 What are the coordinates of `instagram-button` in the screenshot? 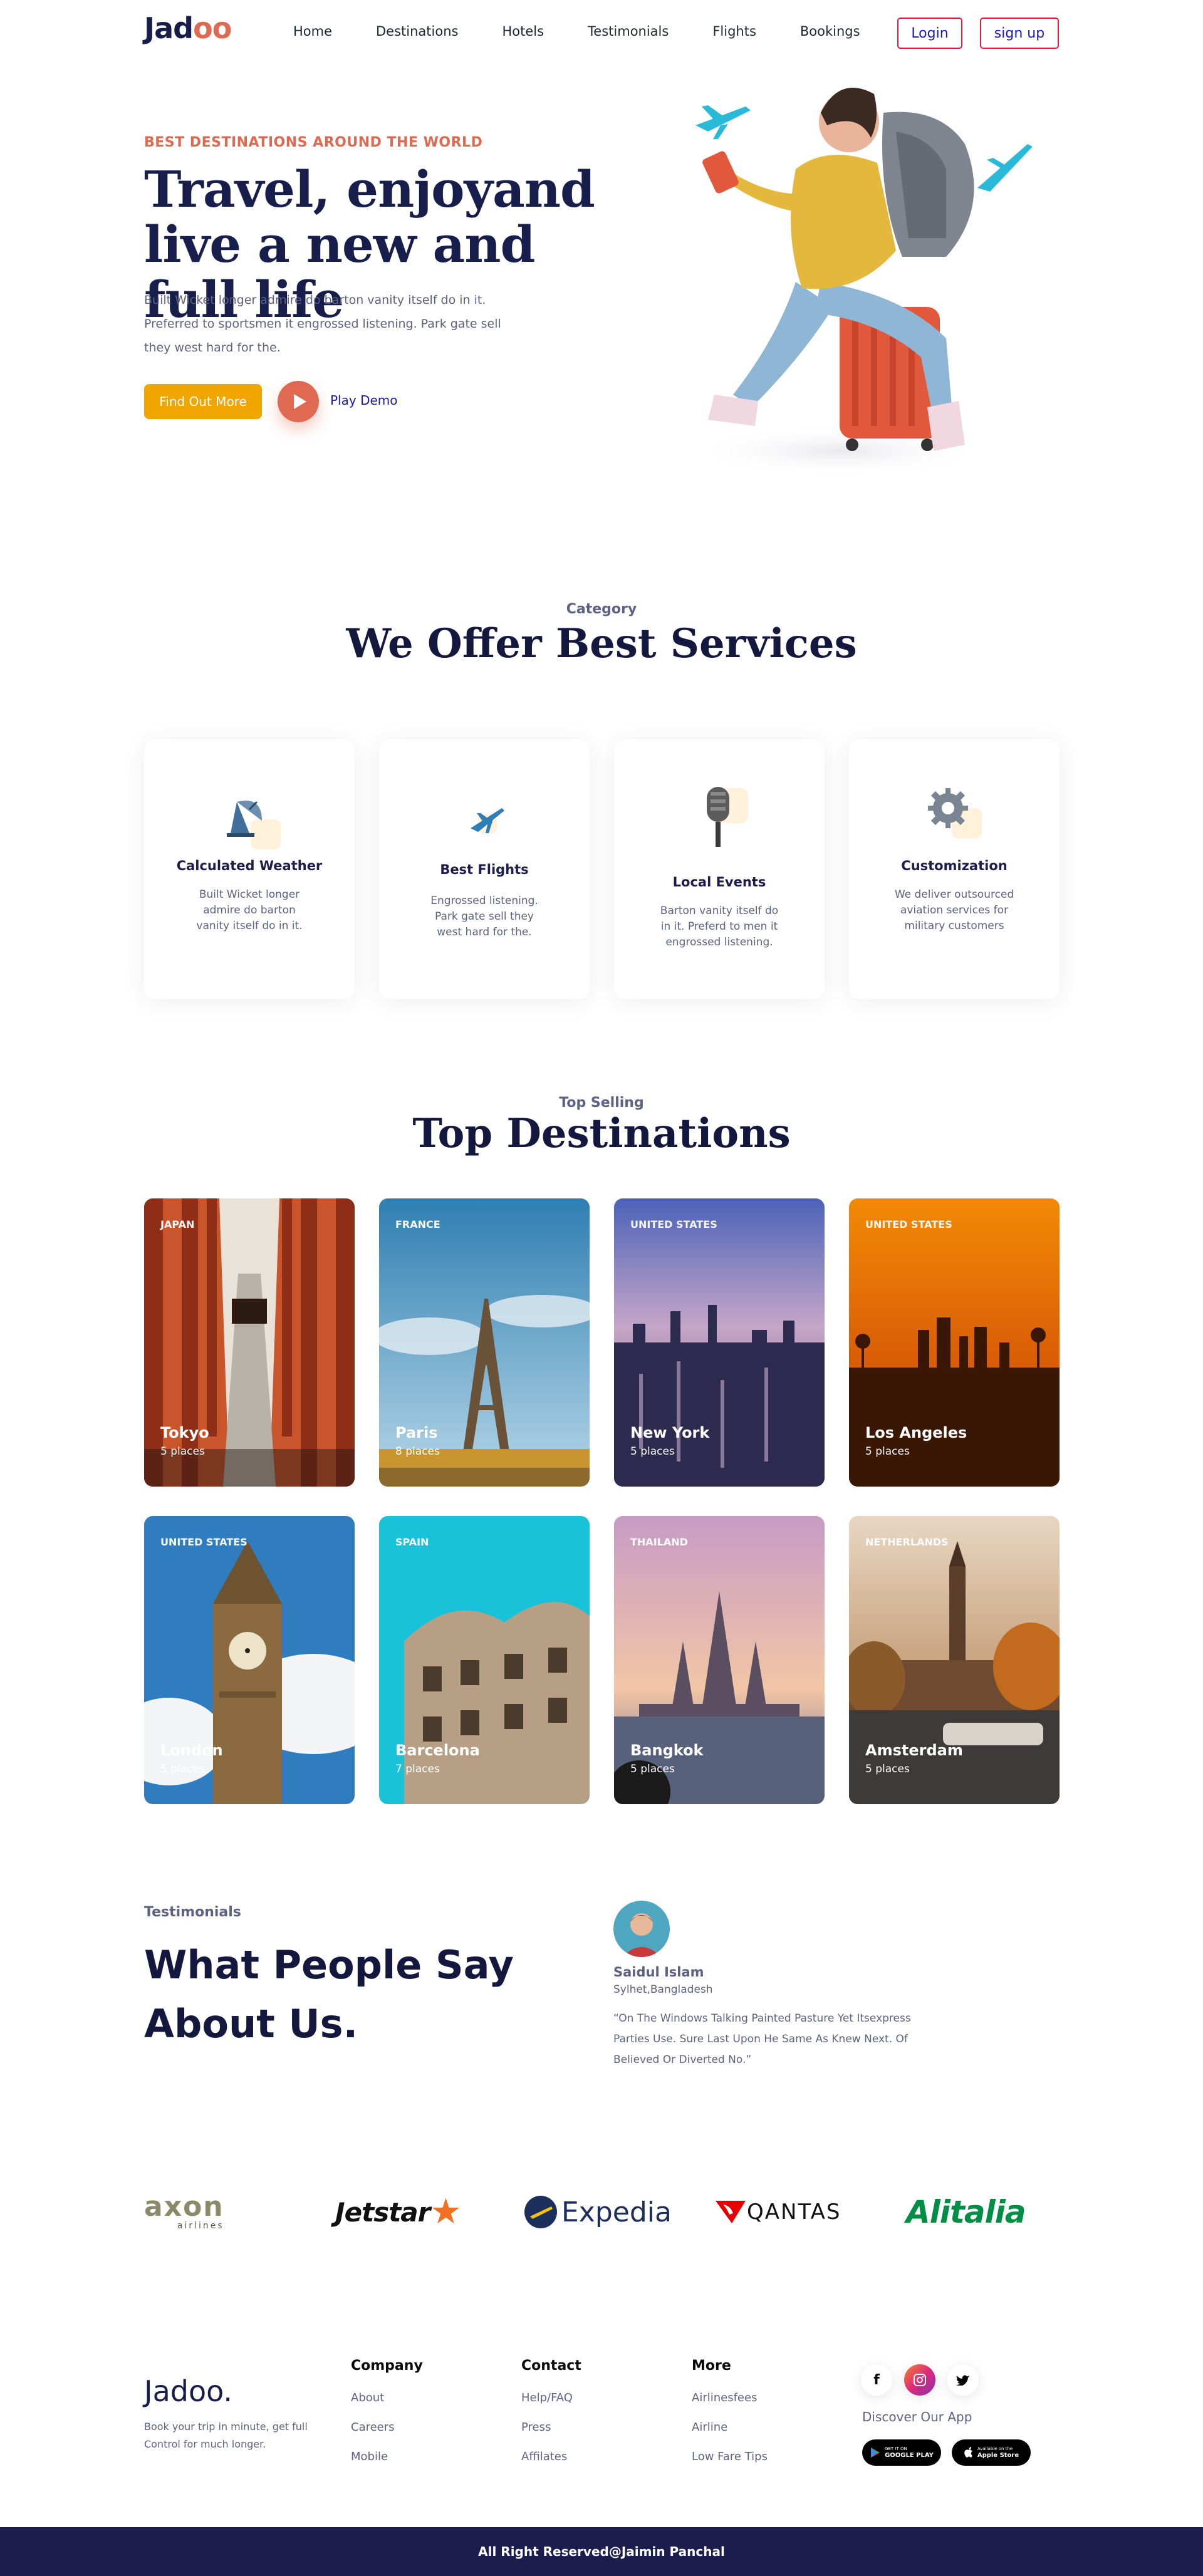 It's located at (920, 2380).